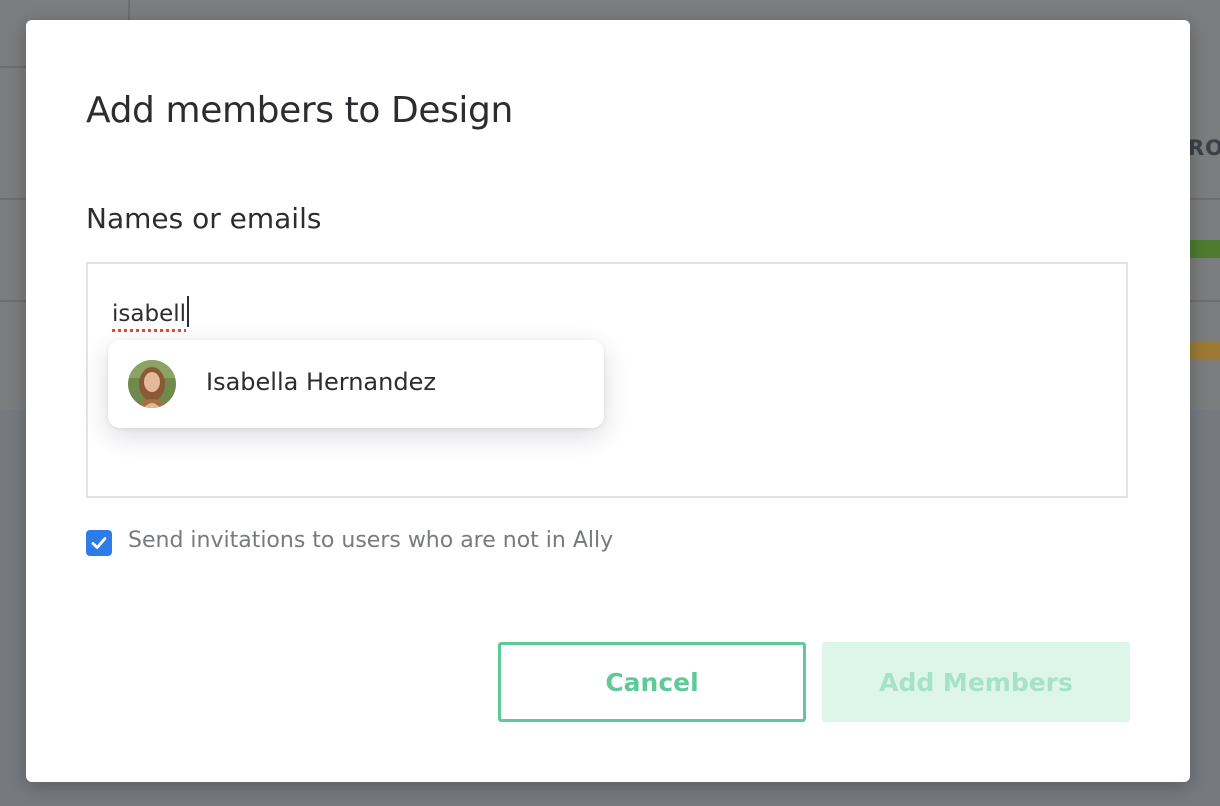  What do you see at coordinates (976, 682) in the screenshot?
I see `add-members-button: Add Members` at bounding box center [976, 682].